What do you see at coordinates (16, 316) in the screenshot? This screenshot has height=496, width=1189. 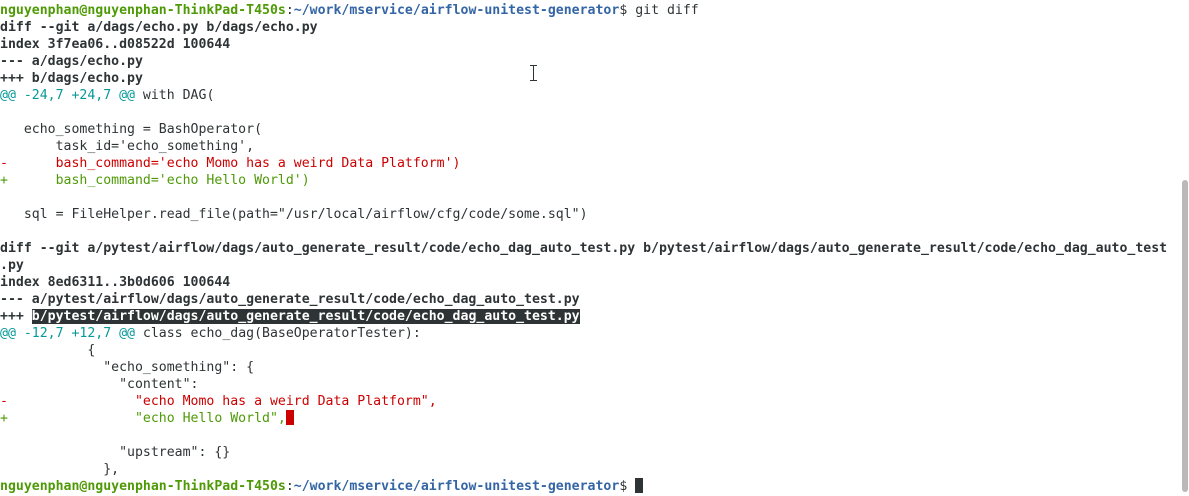 I see `new-file-prefix: +++` at bounding box center [16, 316].